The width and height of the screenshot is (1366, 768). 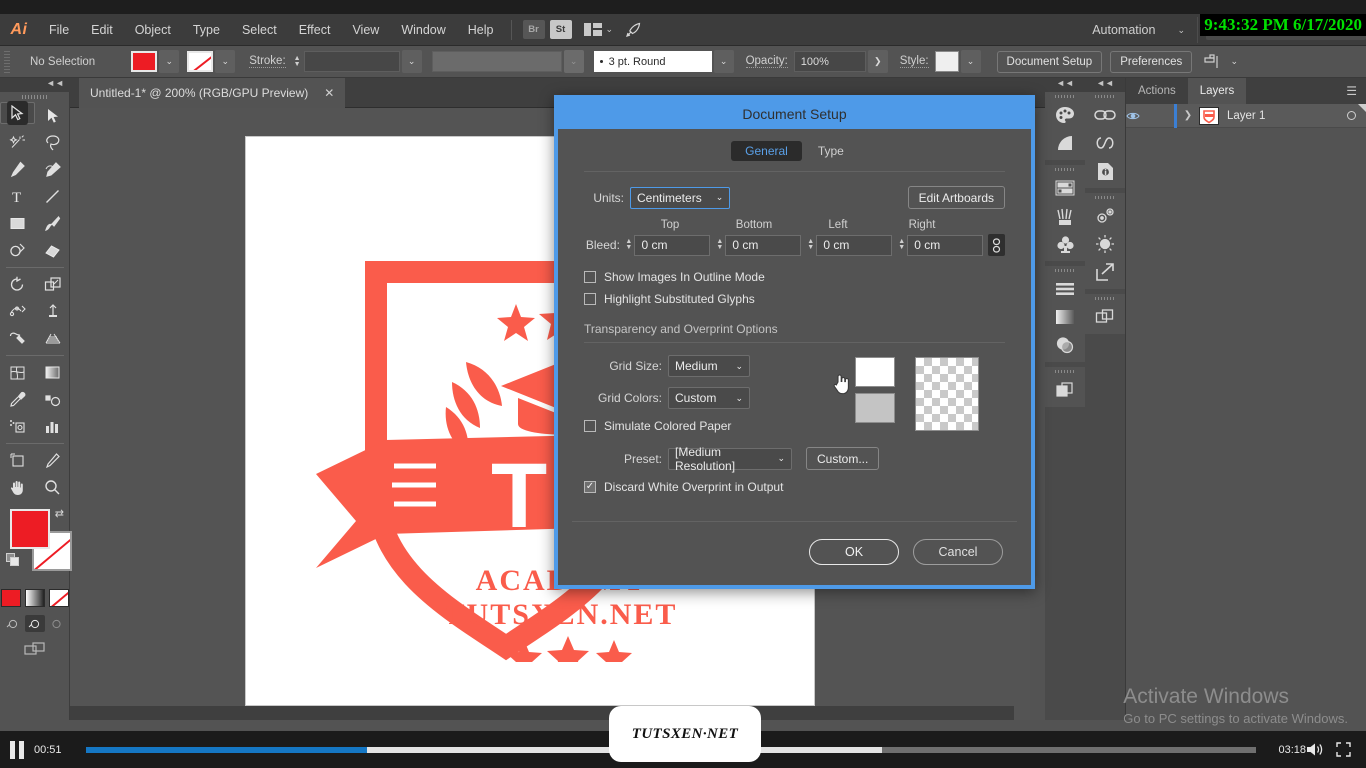 What do you see at coordinates (1351, 749) in the screenshot?
I see `fullscreen-icon` at bounding box center [1351, 749].